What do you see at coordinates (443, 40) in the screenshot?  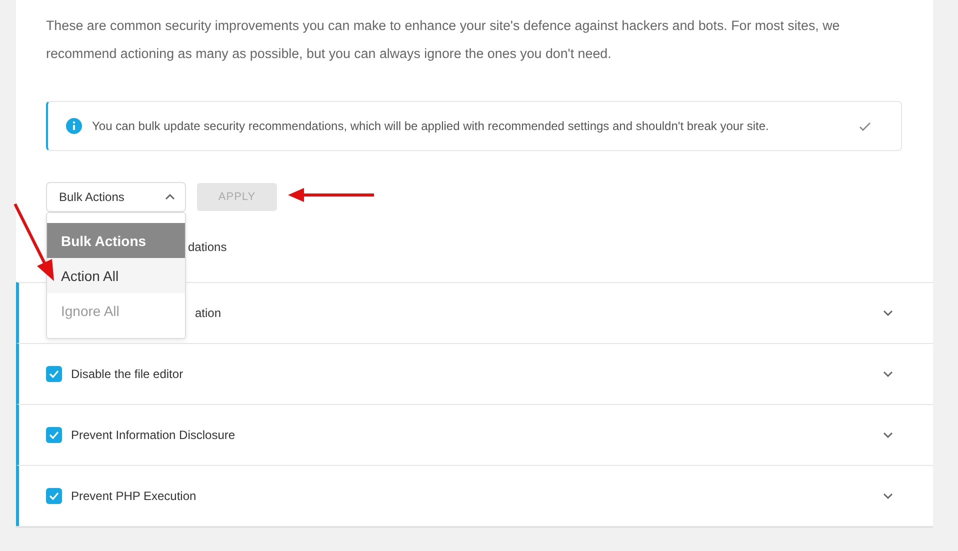 I see `intro-paragraph: These are common security improvements you can make to enhance your site's defence against hackers and bots. For most sites, we recommend actioning as many as possible, but you can always ignore the ones you don't need.` at bounding box center [443, 40].